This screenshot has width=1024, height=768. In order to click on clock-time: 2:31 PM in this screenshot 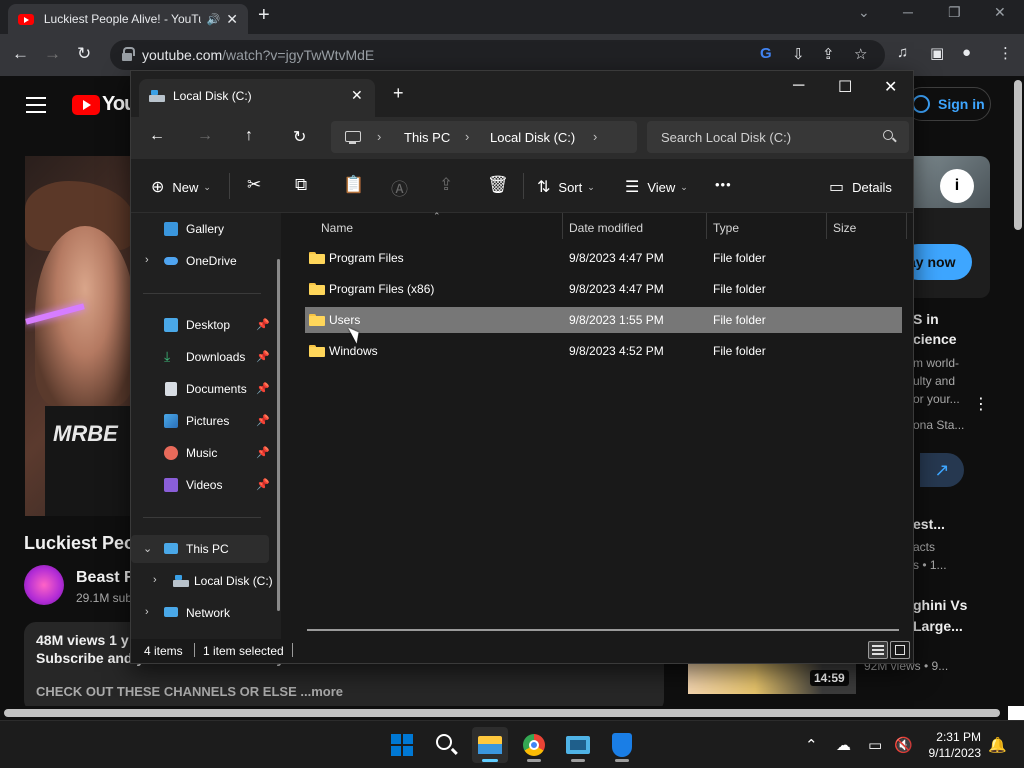, I will do `click(950, 737)`.